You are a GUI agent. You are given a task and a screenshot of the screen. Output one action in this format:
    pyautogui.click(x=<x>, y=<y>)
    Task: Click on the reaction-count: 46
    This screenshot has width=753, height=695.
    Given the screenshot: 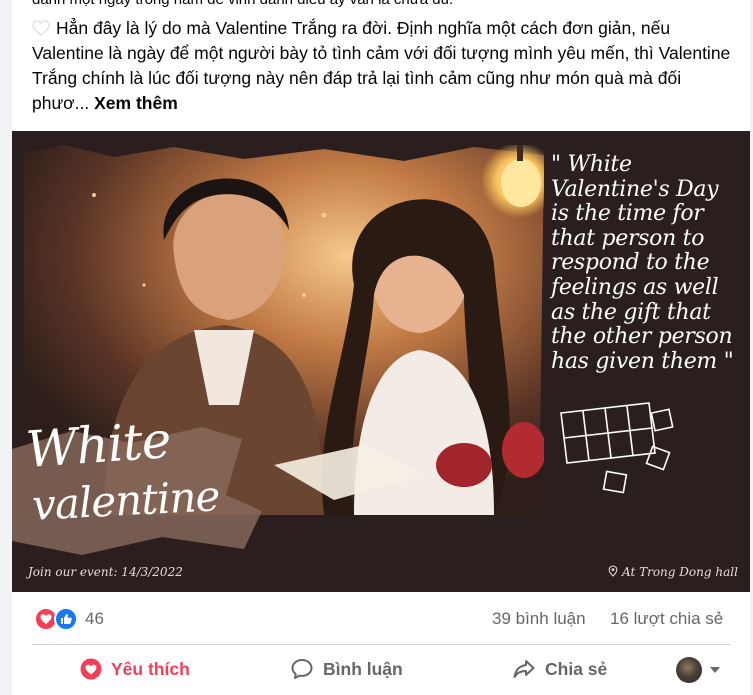 What is the action you would take?
    pyautogui.click(x=94, y=619)
    